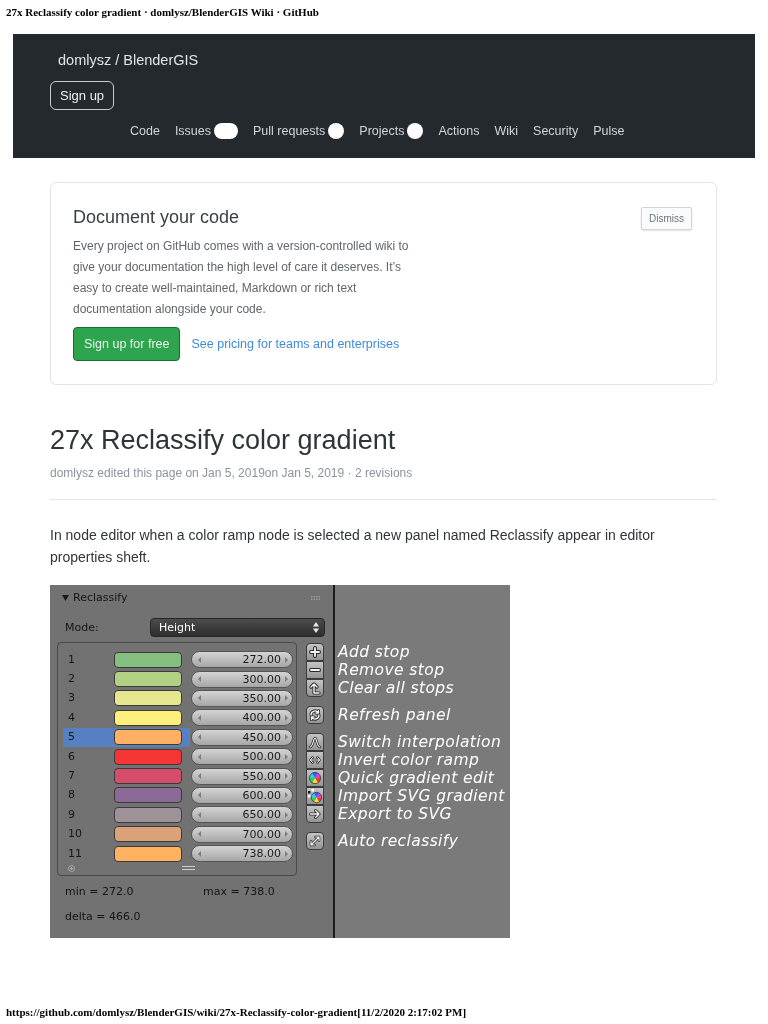 The height and width of the screenshot is (1024, 768). I want to click on export-button, so click(315, 814).